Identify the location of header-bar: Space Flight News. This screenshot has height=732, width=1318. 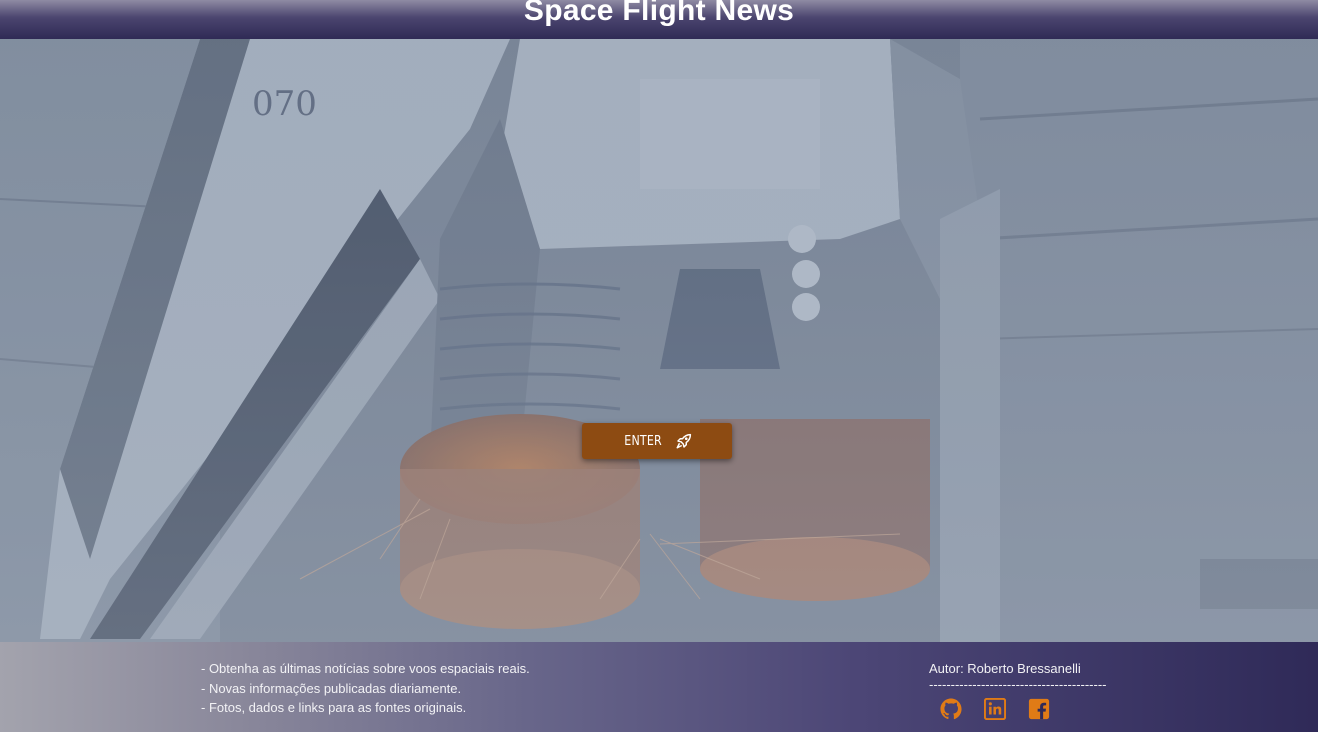
(659, 19).